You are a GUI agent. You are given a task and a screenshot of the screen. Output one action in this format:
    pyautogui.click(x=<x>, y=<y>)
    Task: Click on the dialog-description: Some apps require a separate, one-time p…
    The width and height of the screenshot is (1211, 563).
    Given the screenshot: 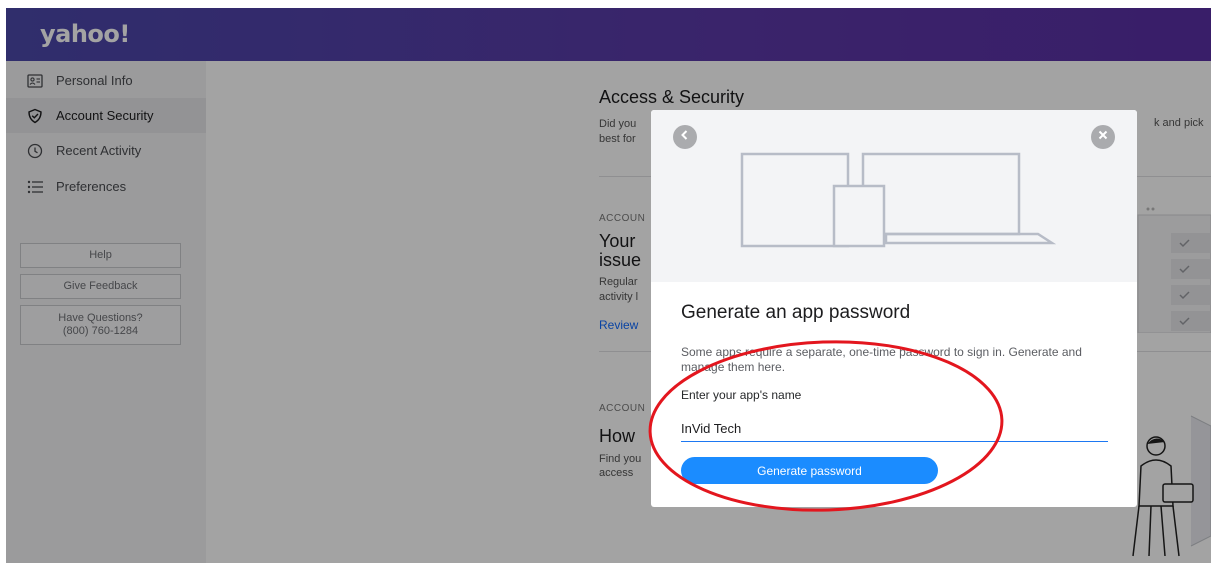 What is the action you would take?
    pyautogui.click(x=881, y=359)
    